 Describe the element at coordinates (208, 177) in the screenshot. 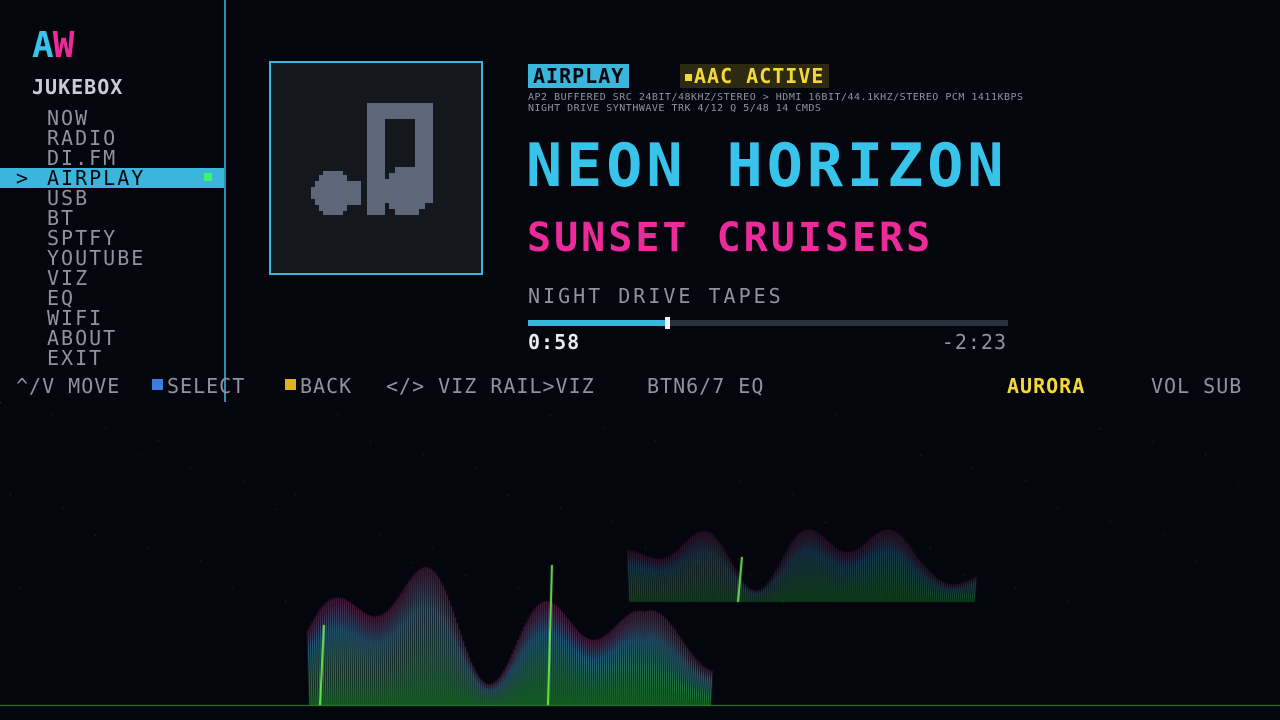

I see `active-indicator-icon` at that location.